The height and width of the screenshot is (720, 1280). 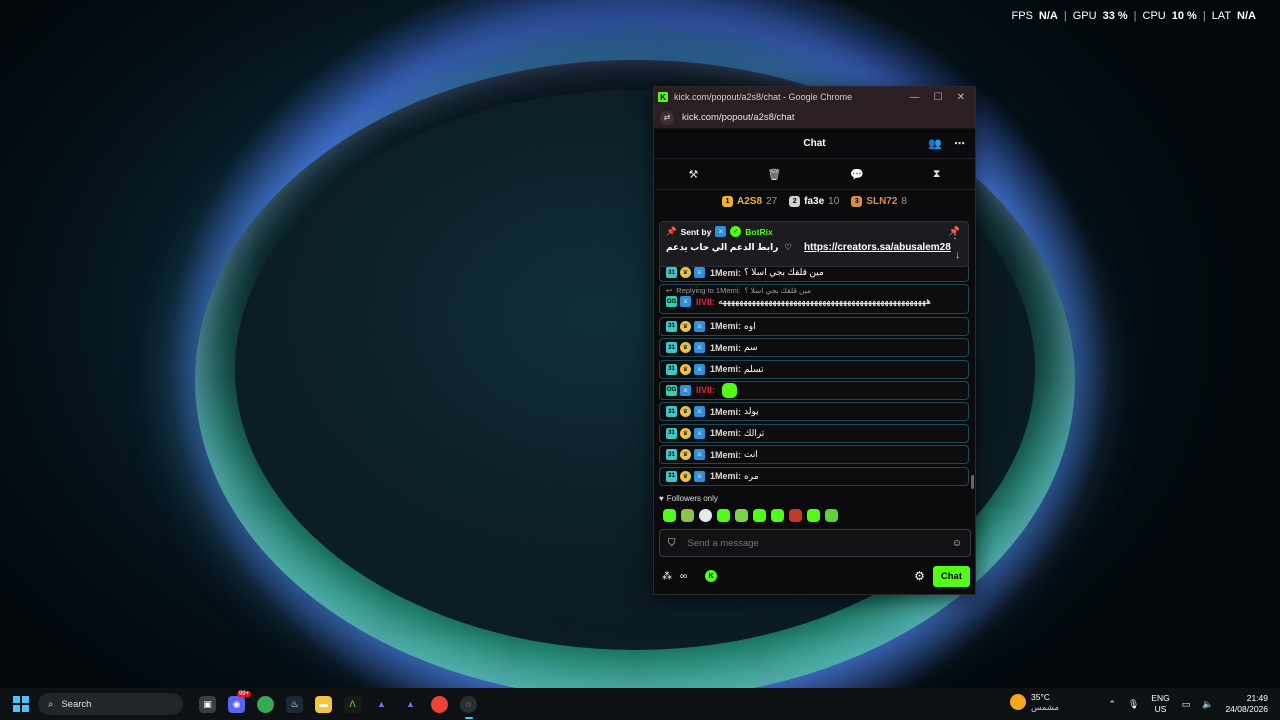 I want to click on user-settings-icon: 👥, so click(x=935, y=143).